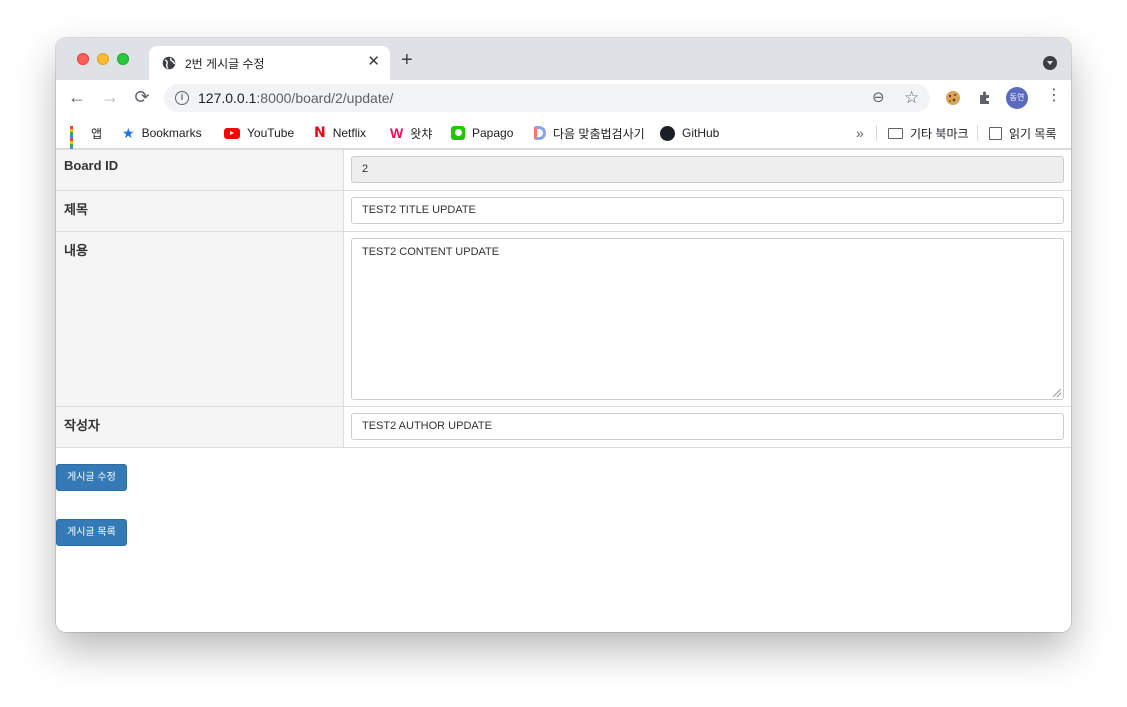  What do you see at coordinates (200, 170) in the screenshot?
I see `board-id-label: Board ID` at bounding box center [200, 170].